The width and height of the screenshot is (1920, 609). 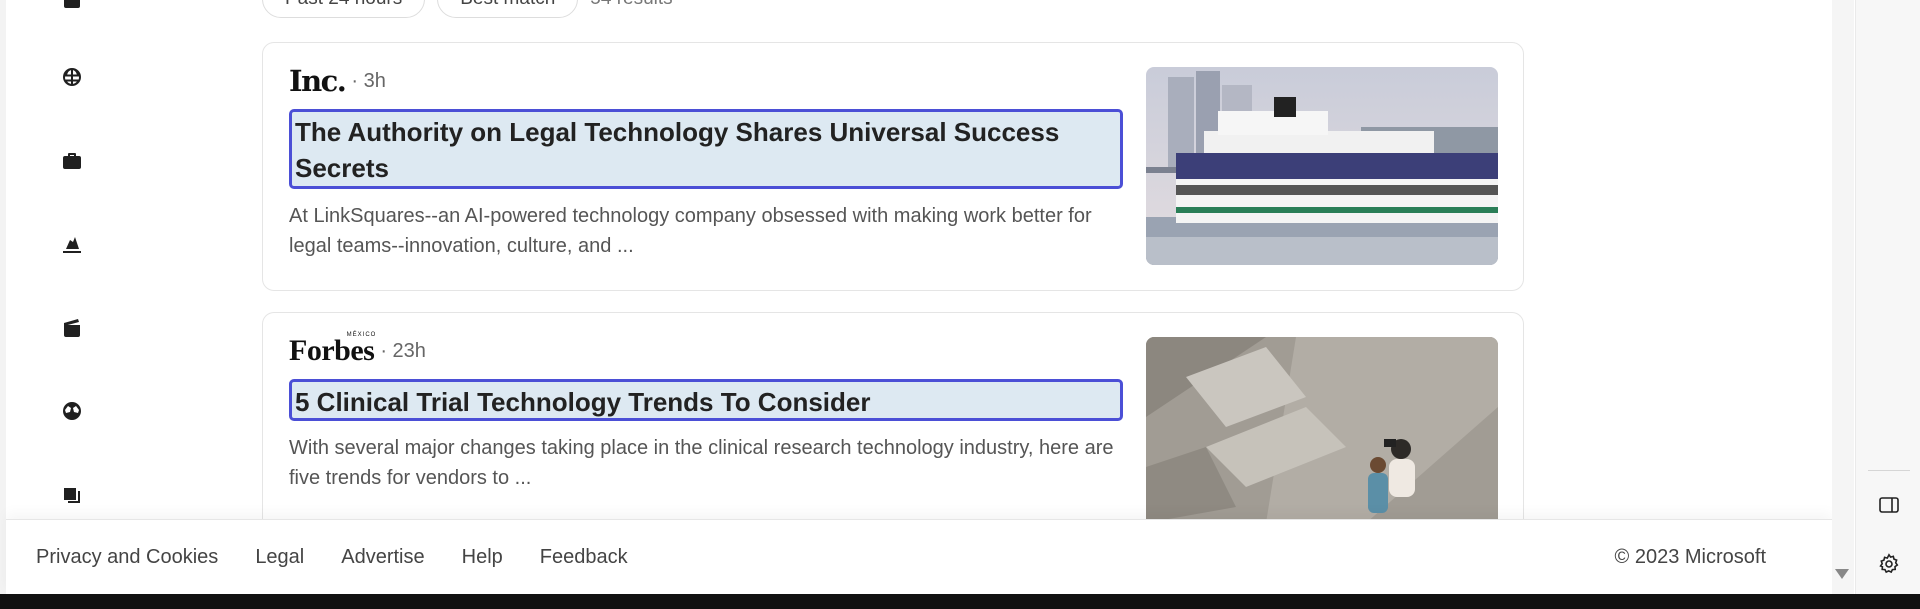 What do you see at coordinates (368, 80) in the screenshot?
I see `article-age: · 3h` at bounding box center [368, 80].